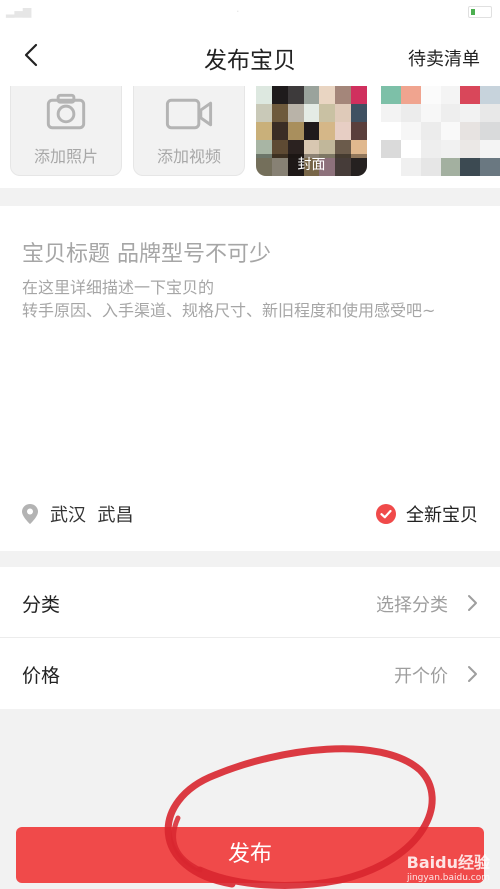  Describe the element at coordinates (311, 165) in the screenshot. I see `cover-label: 封面` at that location.